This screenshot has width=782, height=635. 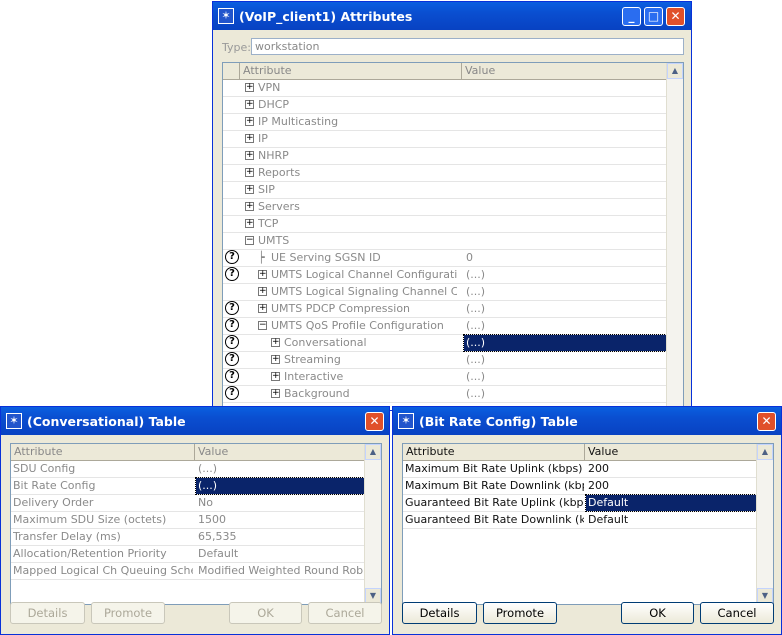 What do you see at coordinates (580, 503) in the screenshot?
I see `table-row: Guaranteed Bit Rate Uplink (kbps) Default` at bounding box center [580, 503].